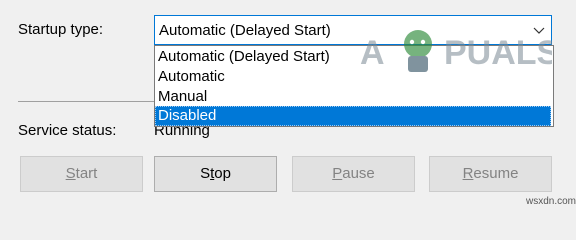  What do you see at coordinates (245, 30) in the screenshot?
I see `startup-type-selected-value: Automatic (Delayed Start)` at bounding box center [245, 30].